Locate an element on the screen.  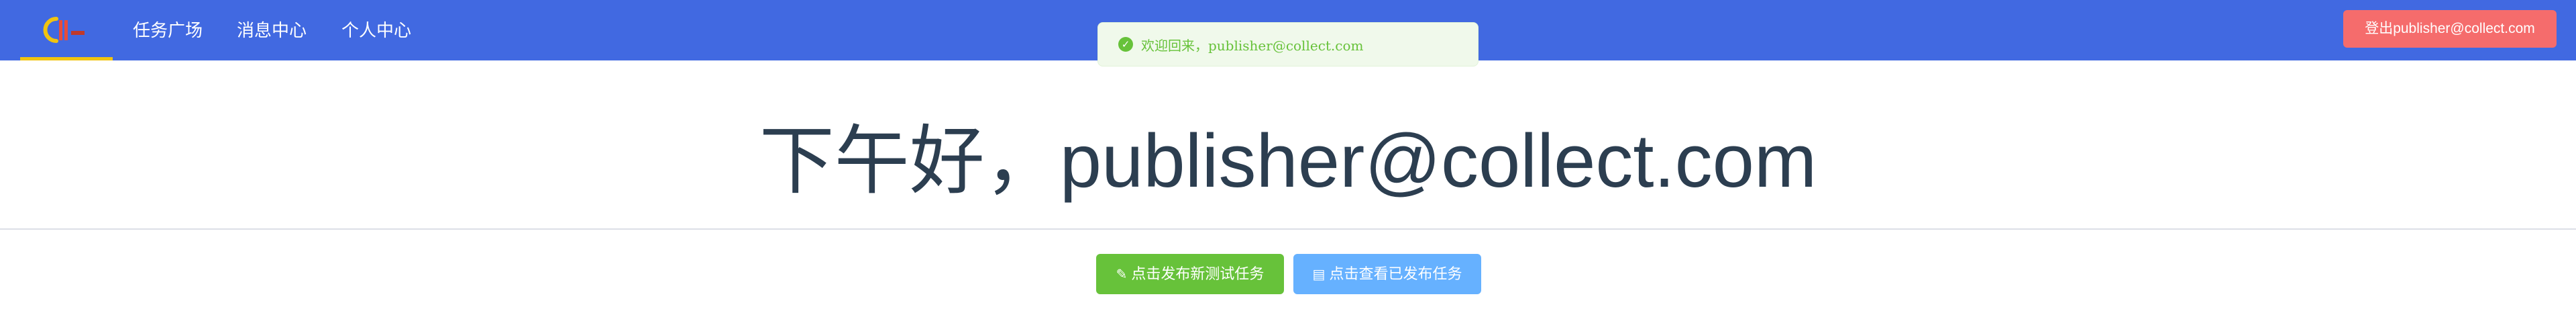
view-published-tasks-button: ▤ 点击查看已发布任务 is located at coordinates (1387, 274).